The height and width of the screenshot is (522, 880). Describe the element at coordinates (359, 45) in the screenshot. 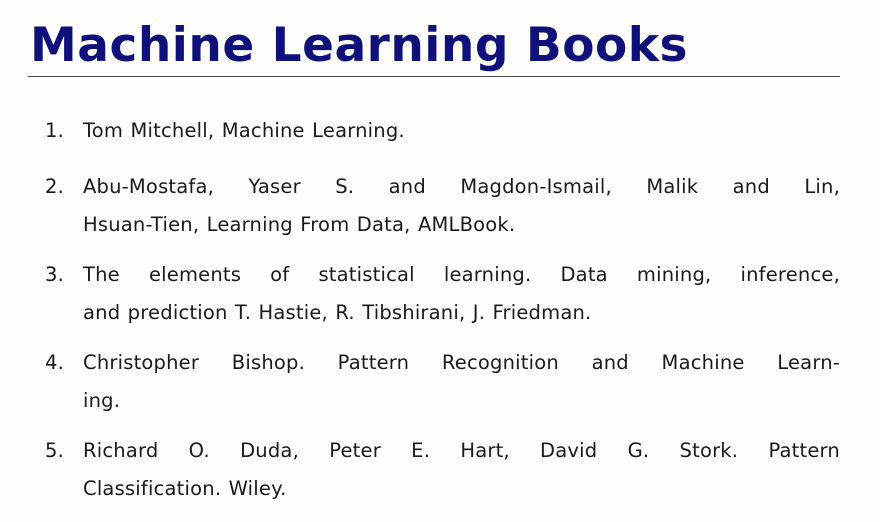

I see `slide-title: Machine Learning Books` at that location.